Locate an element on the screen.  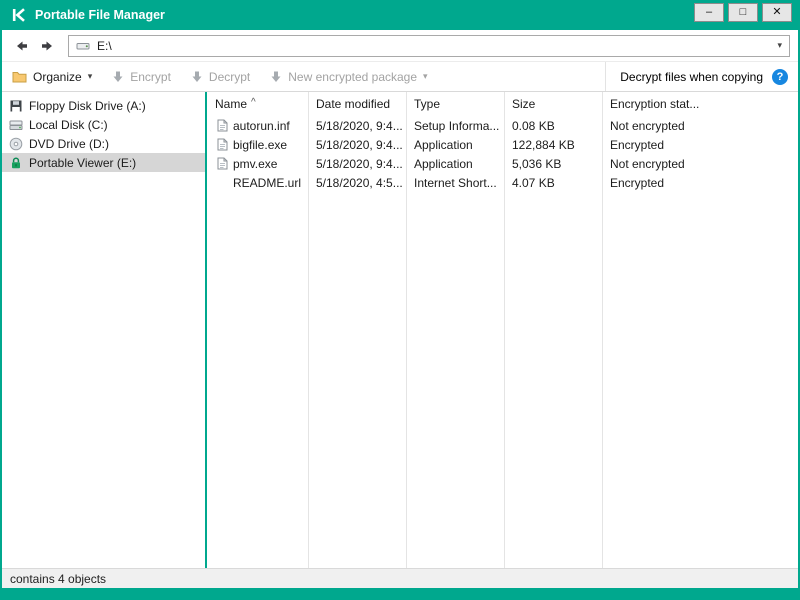
decrypt-arrow-icon is located at coordinates (197, 76).